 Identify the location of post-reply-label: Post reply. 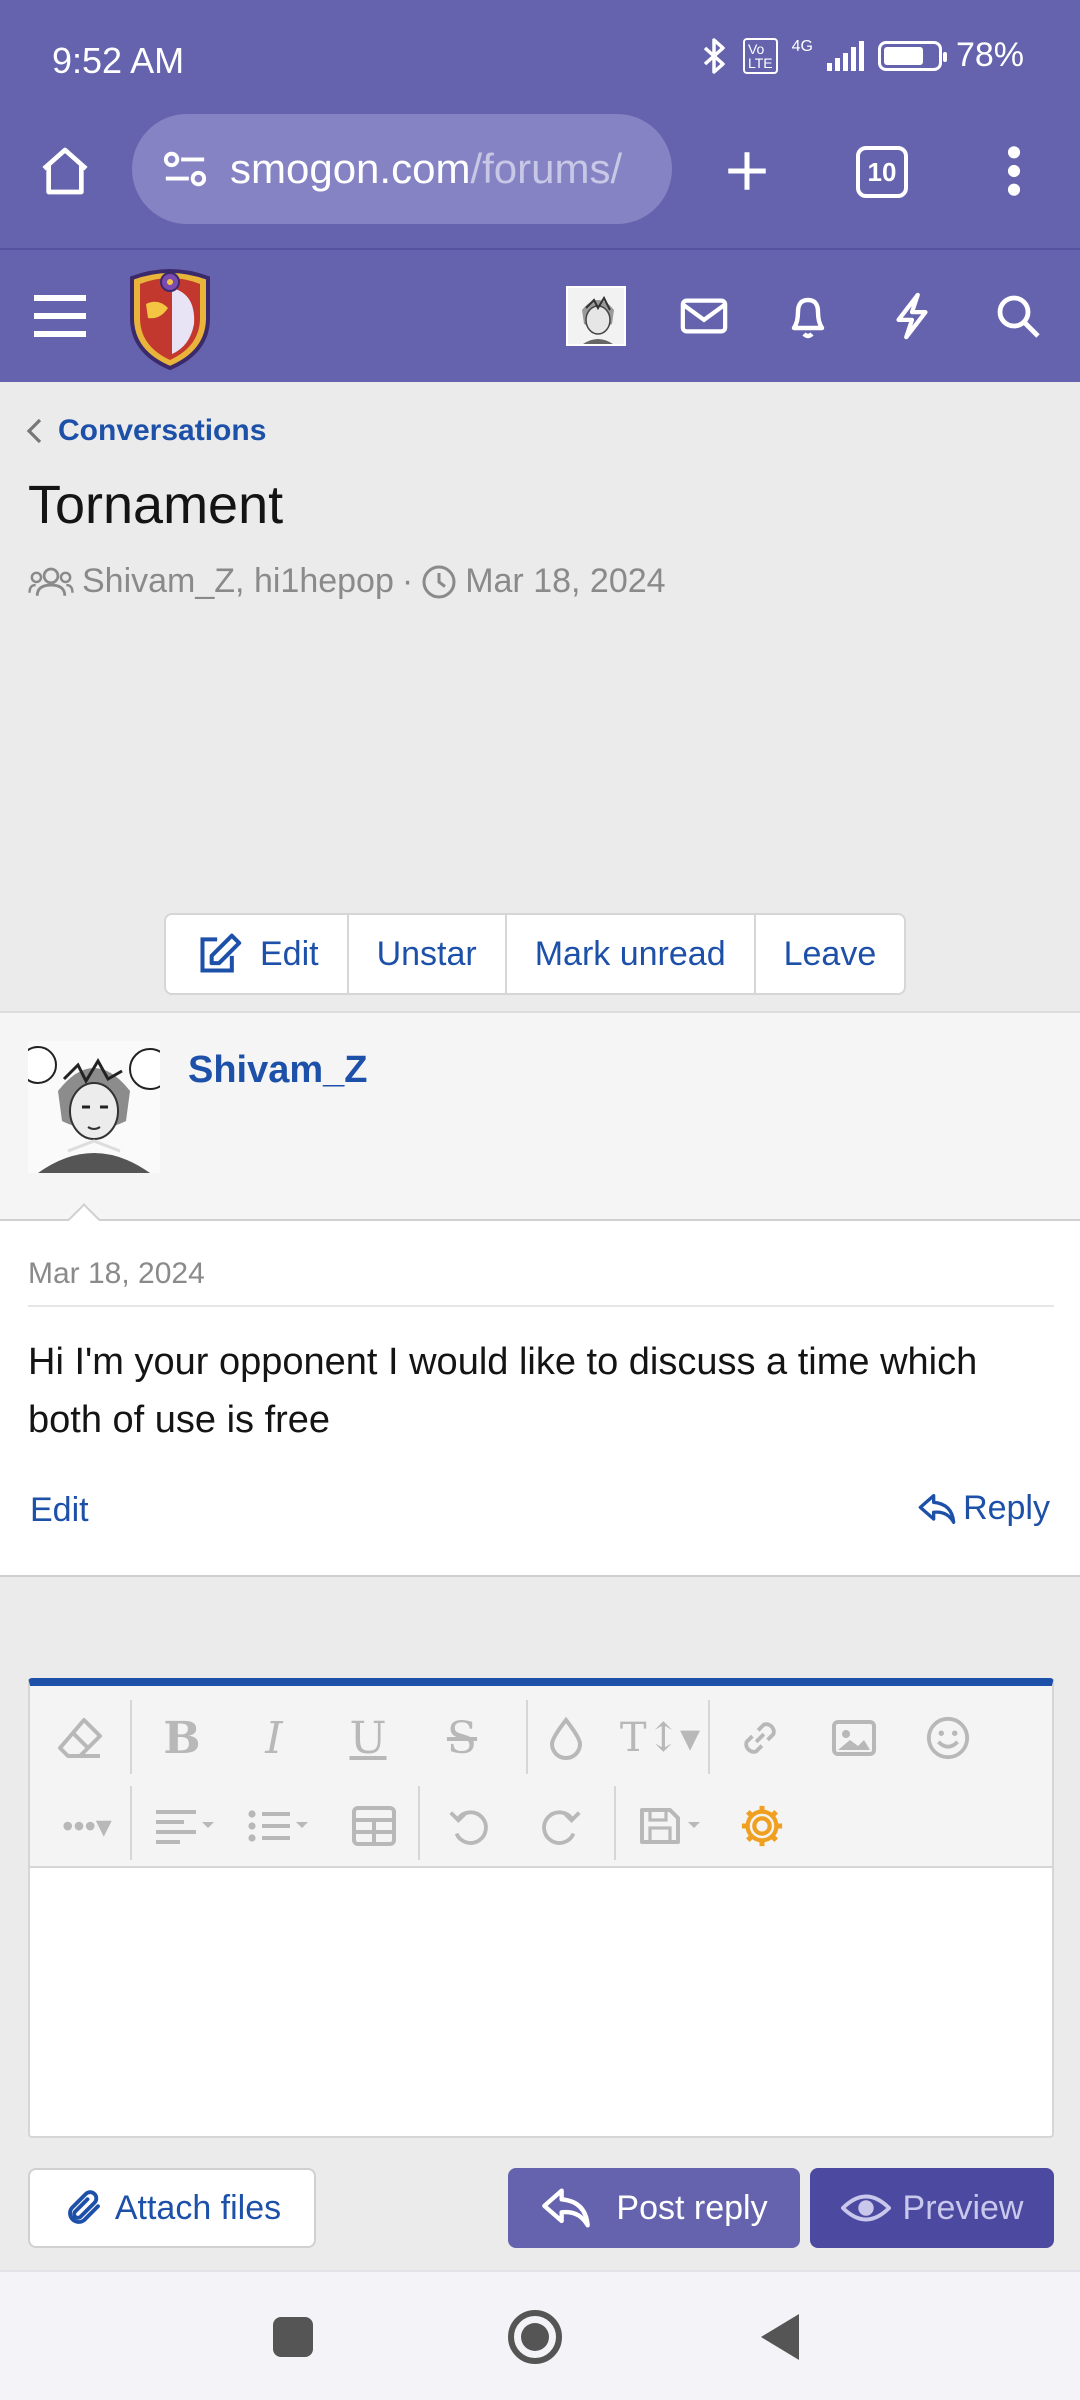
(692, 2207).